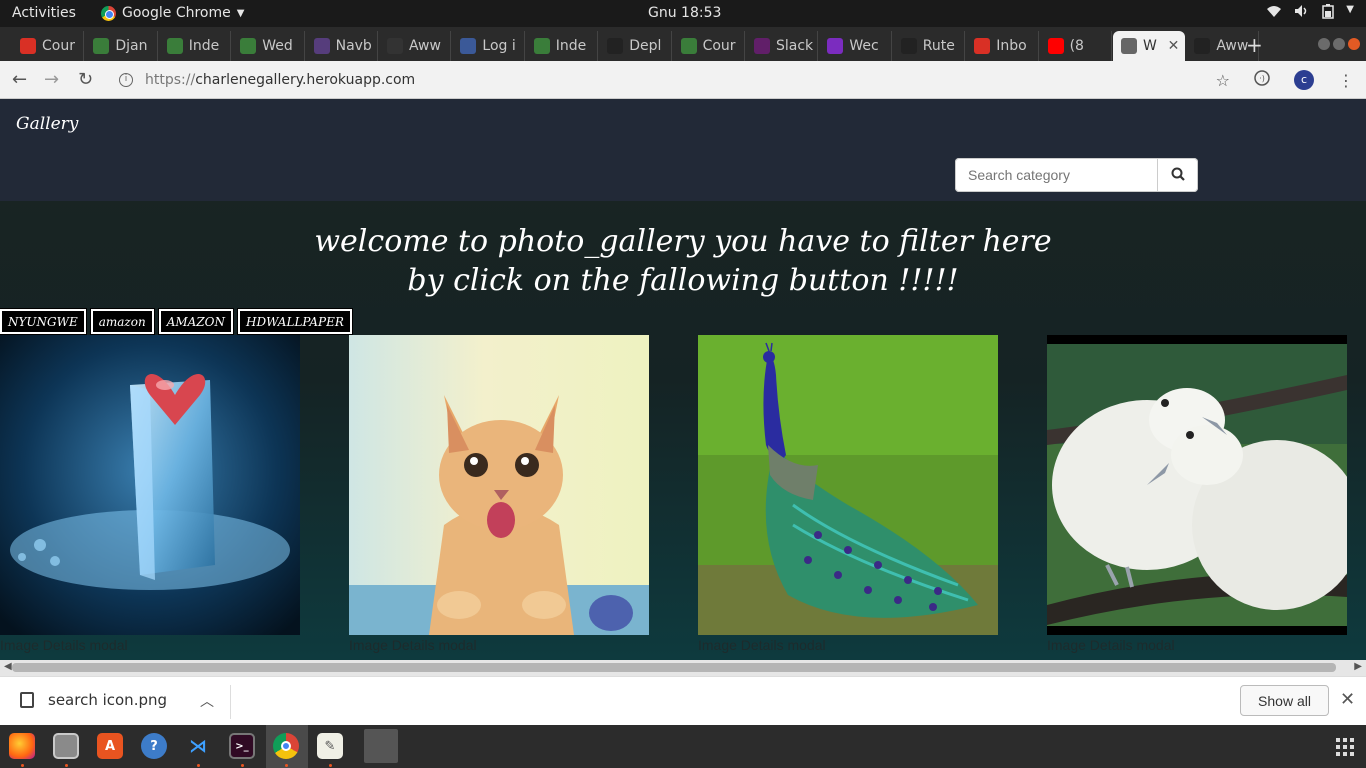 Image resolution: width=1366 pixels, height=768 pixels. What do you see at coordinates (66, 746) in the screenshot?
I see `files-icon` at bounding box center [66, 746].